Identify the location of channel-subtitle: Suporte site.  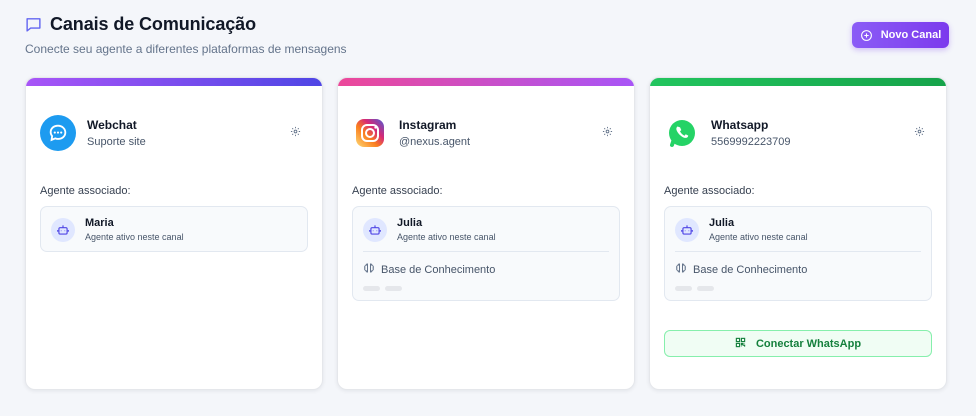
(116, 142).